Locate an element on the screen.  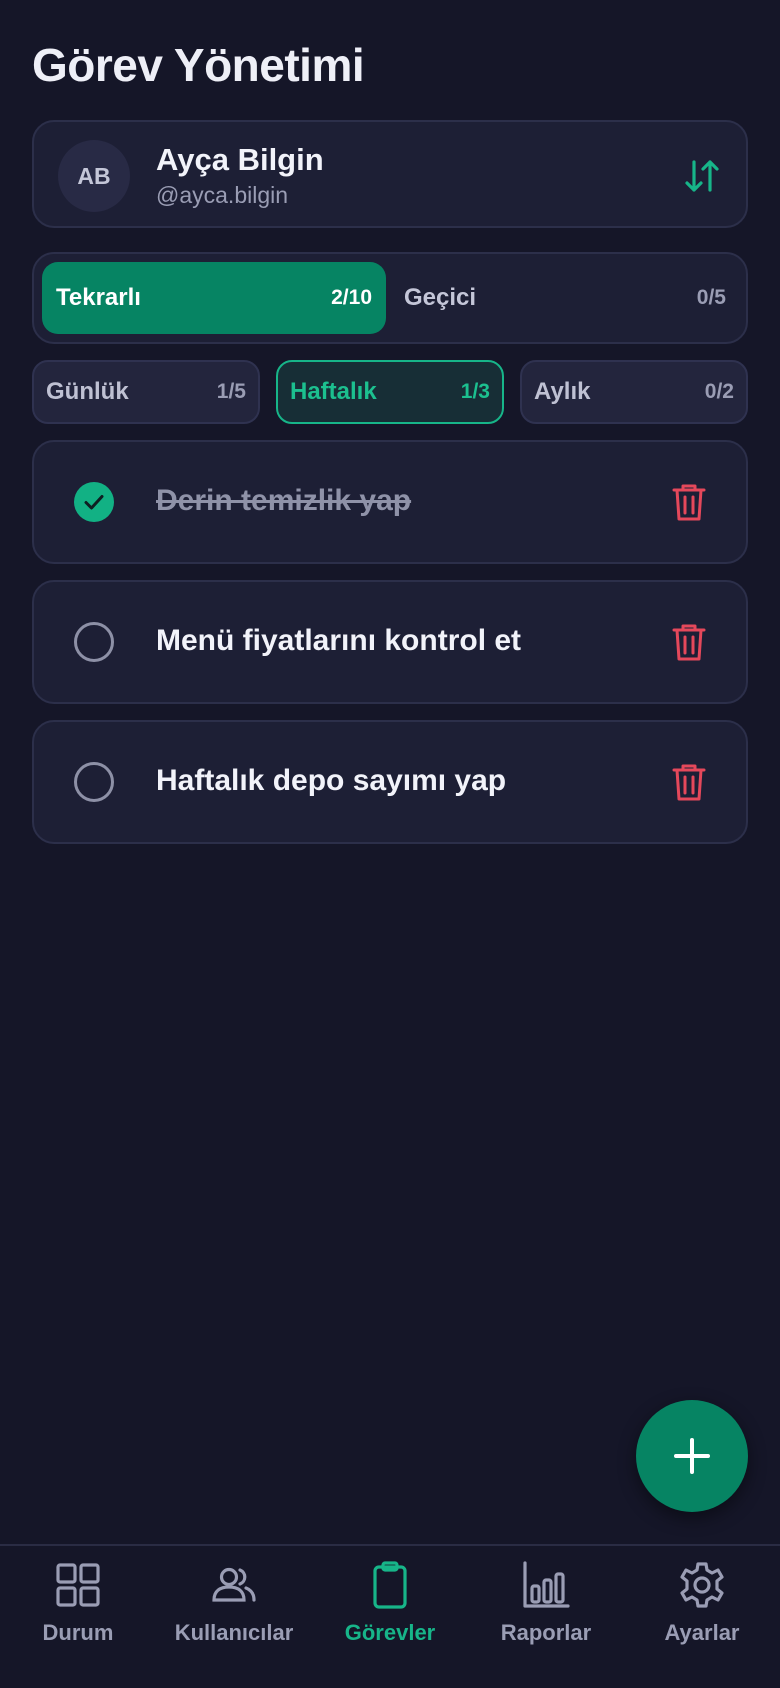
task-item: Haftalık depo sayımı yap is located at coordinates (390, 782).